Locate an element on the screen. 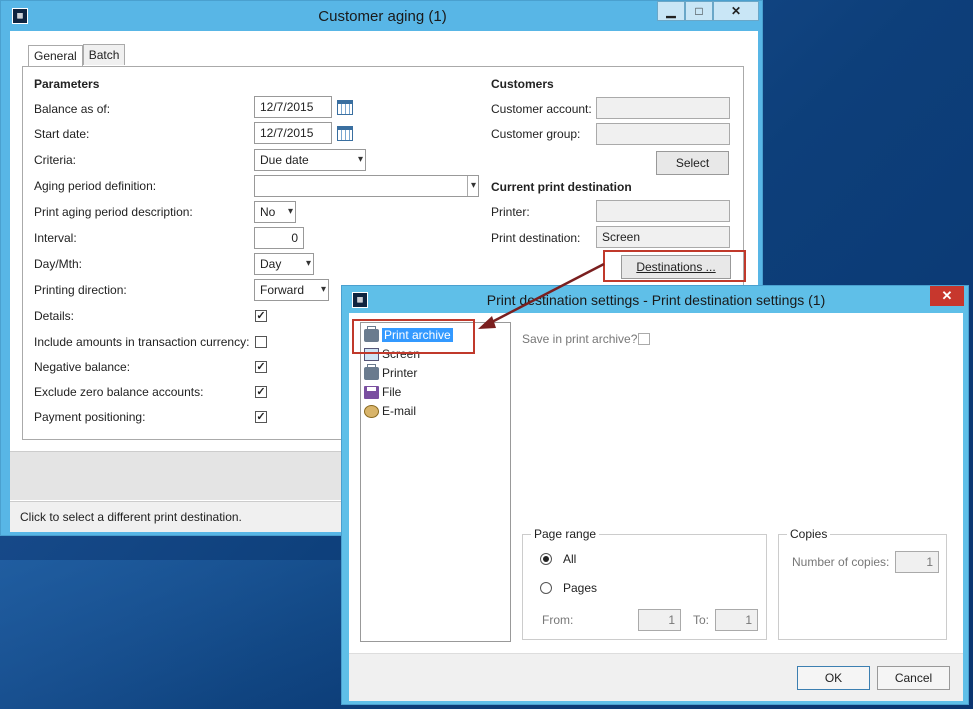 This screenshot has height=709, width=973. destination-file: File is located at coordinates (382, 392).